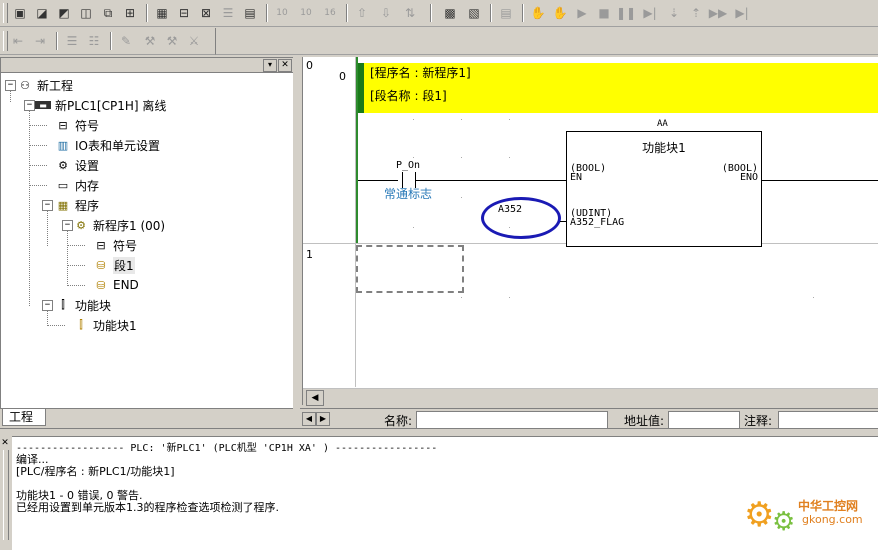 The image size is (878, 550). I want to click on comment-label: 注释:, so click(758, 421).